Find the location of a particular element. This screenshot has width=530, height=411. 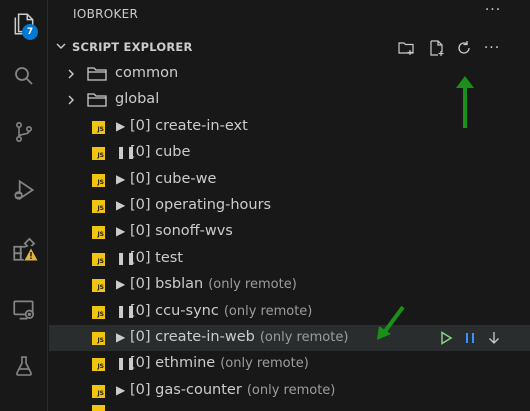

download-script-button is located at coordinates (494, 338).